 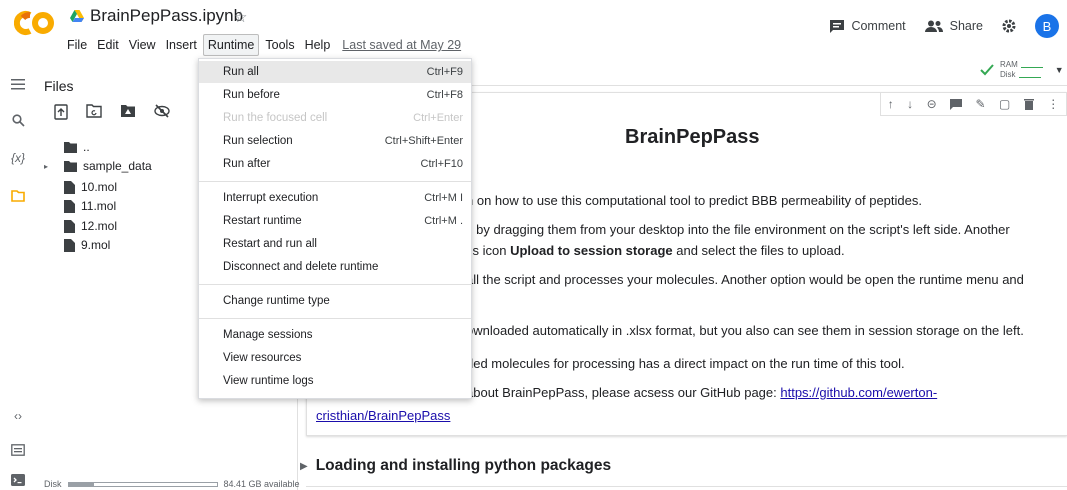 I want to click on command-palette-icon, so click(x=18, y=450).